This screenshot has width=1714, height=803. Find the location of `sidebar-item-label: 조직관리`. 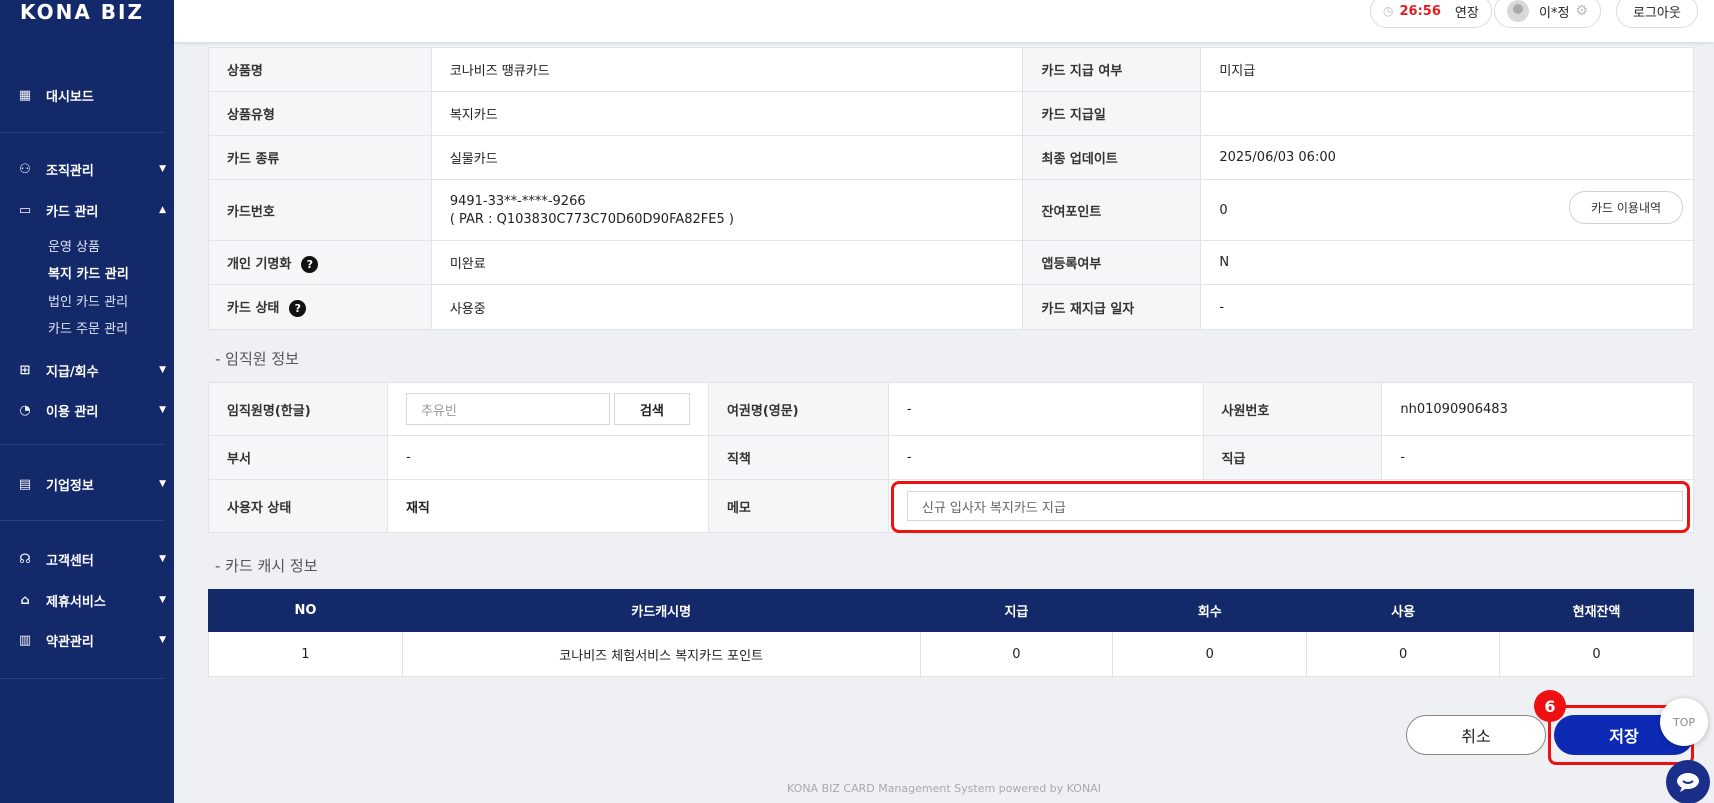

sidebar-item-label: 조직관리 is located at coordinates (70, 171).